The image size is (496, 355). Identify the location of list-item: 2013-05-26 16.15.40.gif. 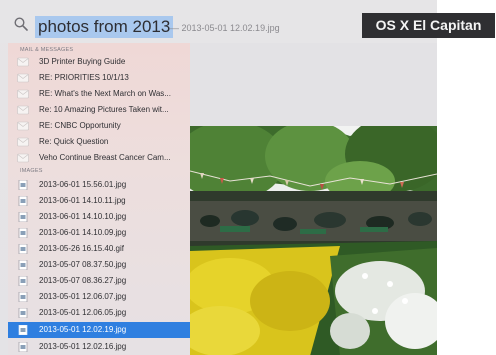
(99, 249).